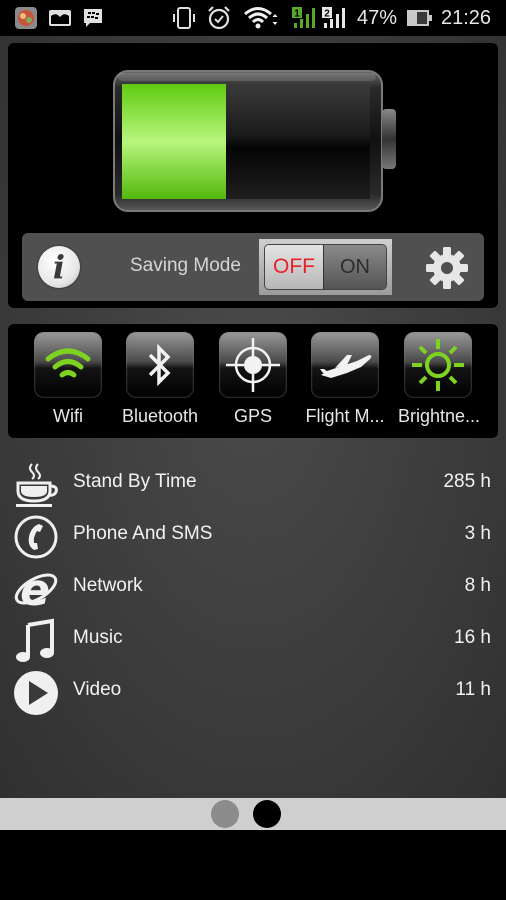 This screenshot has width=506, height=900. I want to click on music-note-icon, so click(36, 641).